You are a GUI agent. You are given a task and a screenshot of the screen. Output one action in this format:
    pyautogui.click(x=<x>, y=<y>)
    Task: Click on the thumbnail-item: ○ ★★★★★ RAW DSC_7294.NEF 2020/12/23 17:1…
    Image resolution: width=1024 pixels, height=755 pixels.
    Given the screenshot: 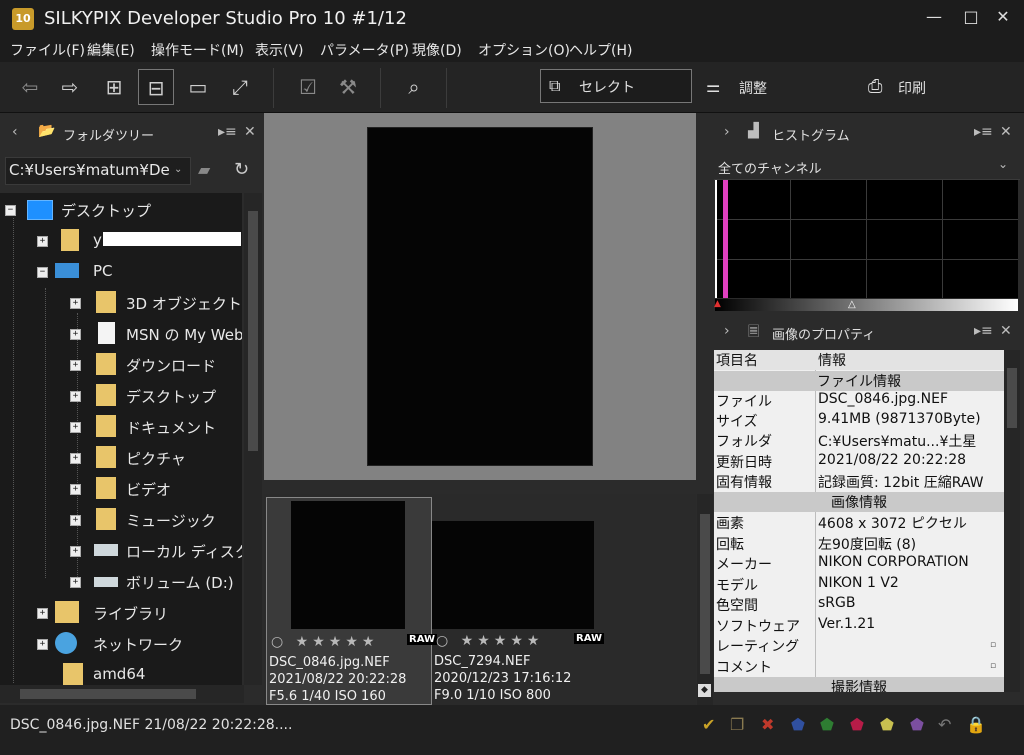 What is the action you would take?
    pyautogui.click(x=518, y=600)
    